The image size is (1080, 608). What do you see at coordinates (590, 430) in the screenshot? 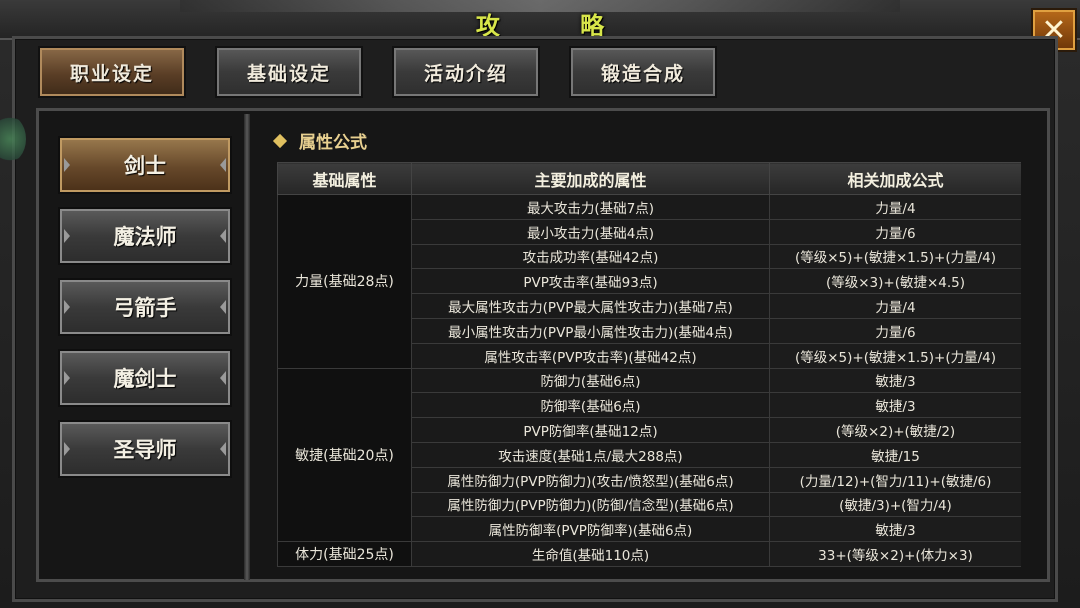
I see `bonus-attribute-cell: PVP防御率(基础12点)` at bounding box center [590, 430].